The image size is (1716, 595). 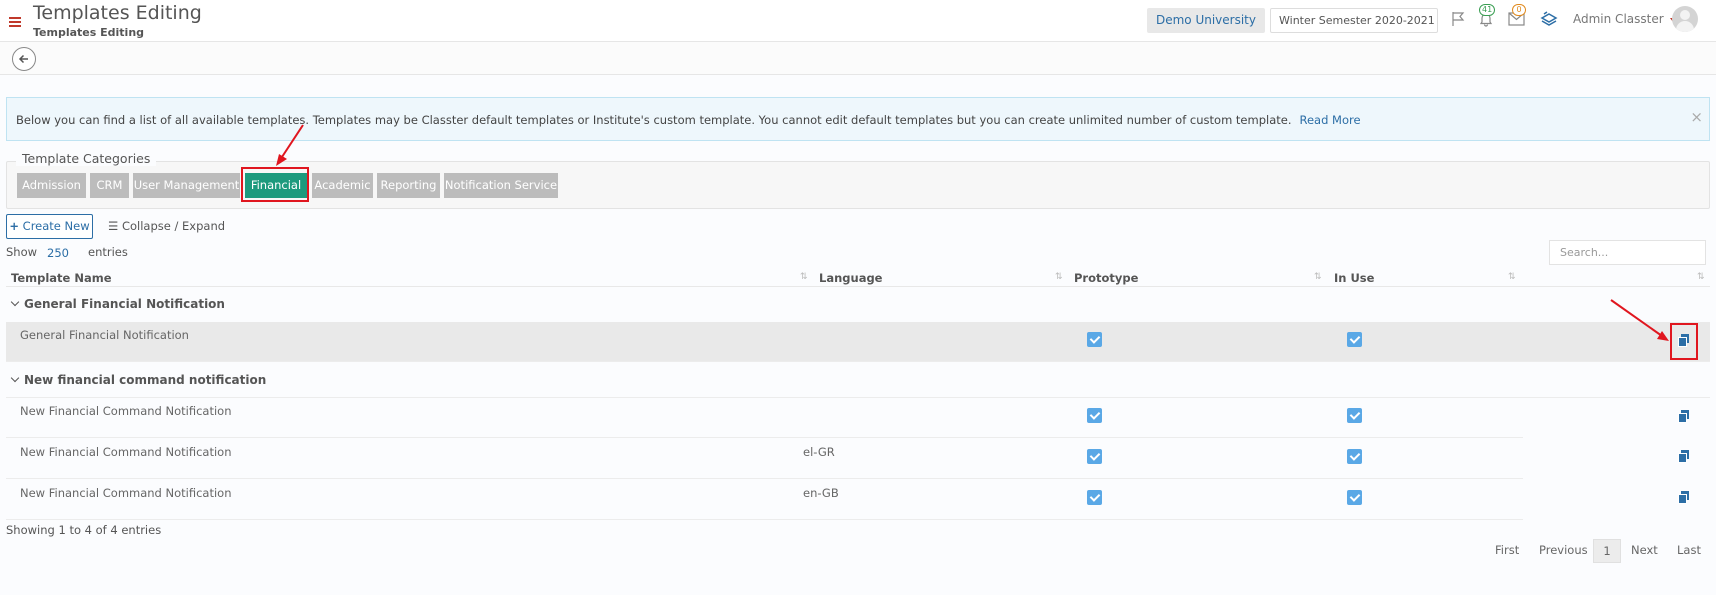 What do you see at coordinates (117, 13) in the screenshot?
I see `page-title: Templates Editing` at bounding box center [117, 13].